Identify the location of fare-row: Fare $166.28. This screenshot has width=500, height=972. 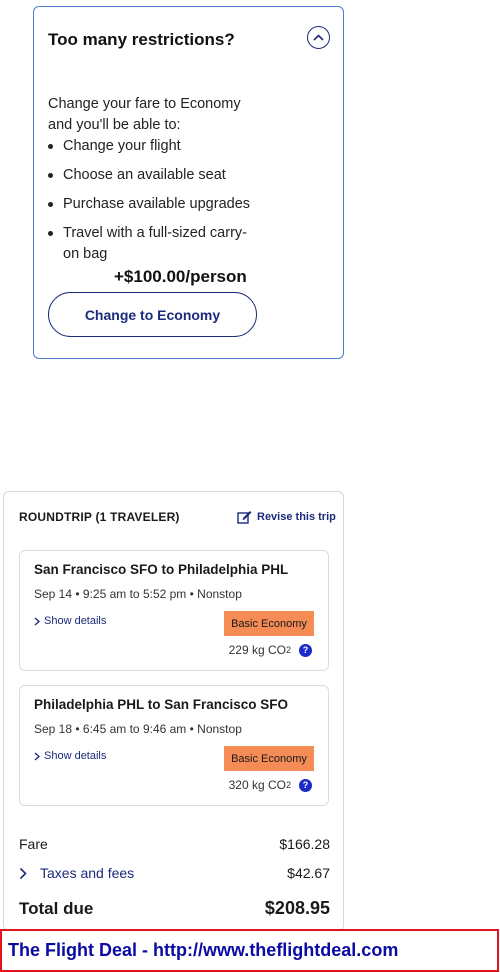
(174, 844).